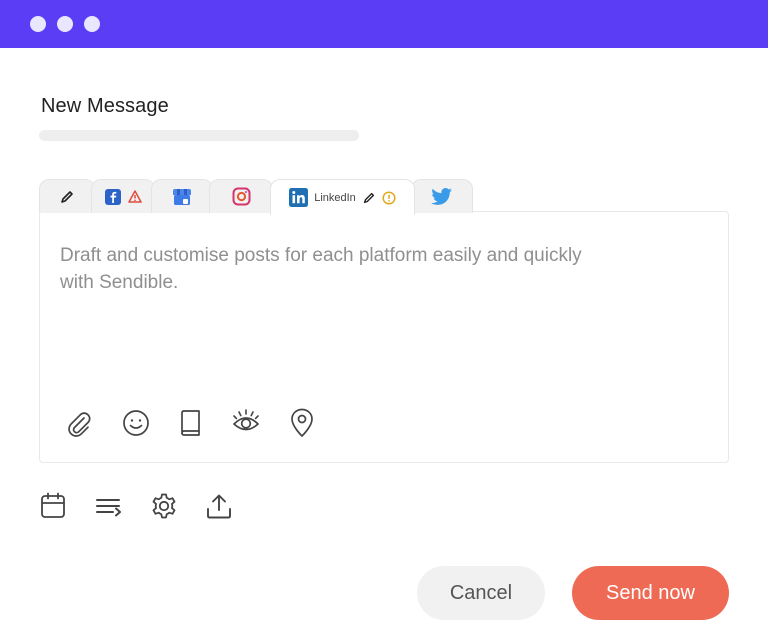  What do you see at coordinates (299, 197) in the screenshot?
I see `linkedin-icon` at bounding box center [299, 197].